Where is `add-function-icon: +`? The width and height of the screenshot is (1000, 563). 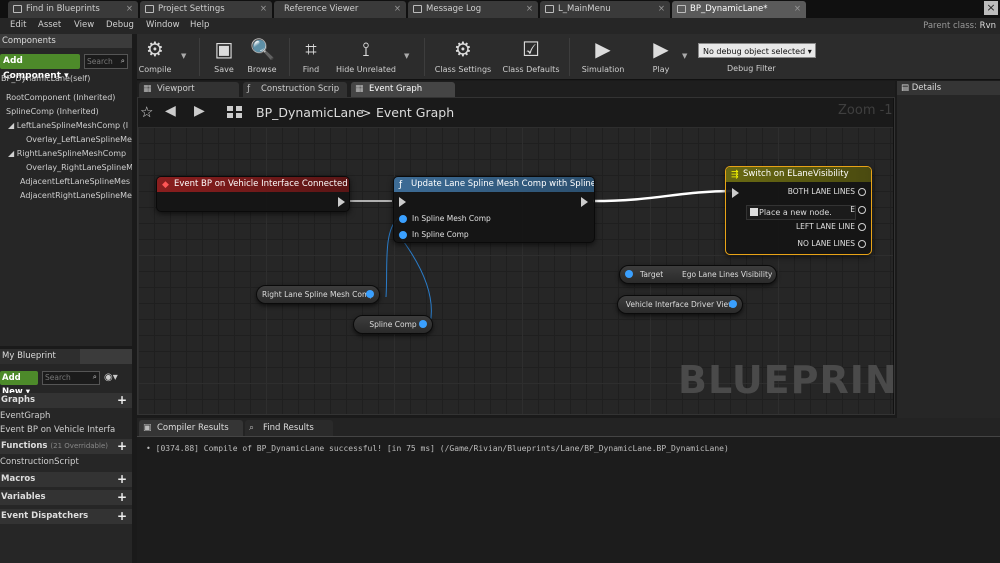 add-function-icon: + is located at coordinates (122, 446).